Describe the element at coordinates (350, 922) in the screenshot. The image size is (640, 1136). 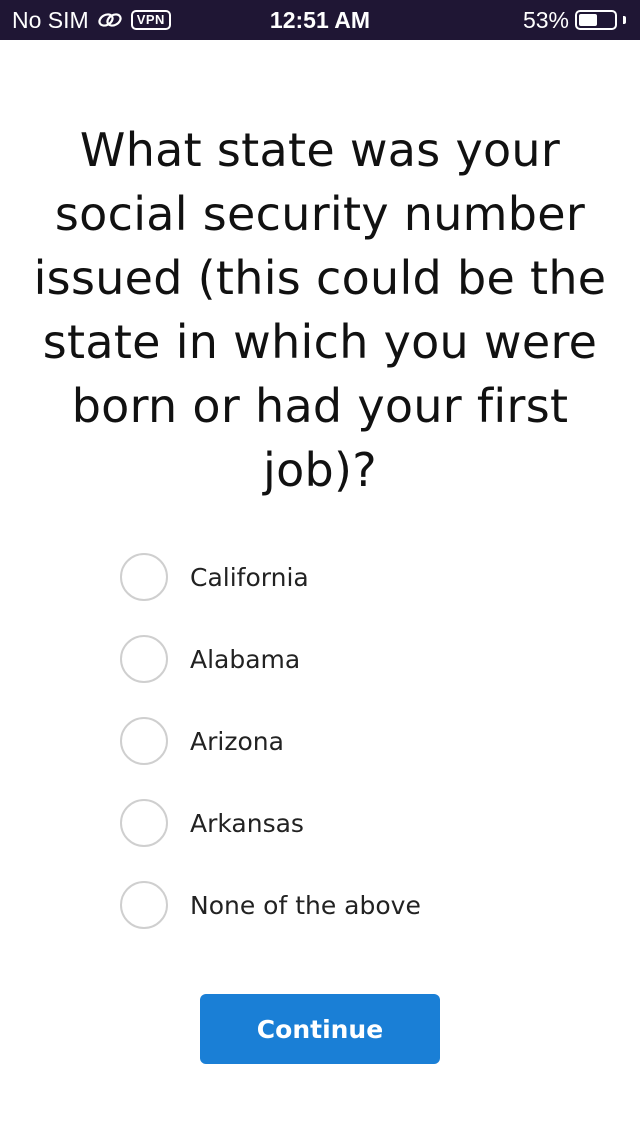
I see `option-none-of-the-above: None of the above` at that location.